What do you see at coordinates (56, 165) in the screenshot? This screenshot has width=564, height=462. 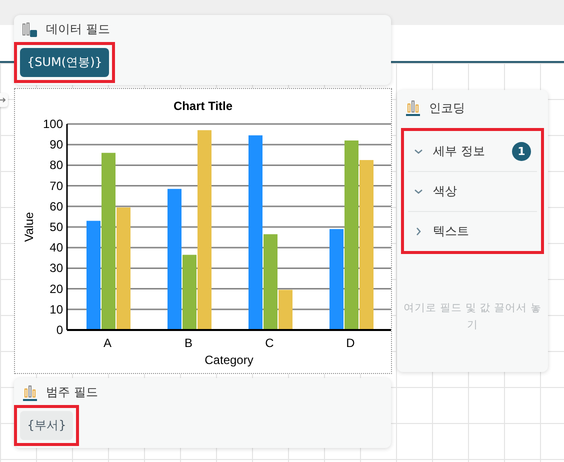 I see `y-tick-label: 80` at bounding box center [56, 165].